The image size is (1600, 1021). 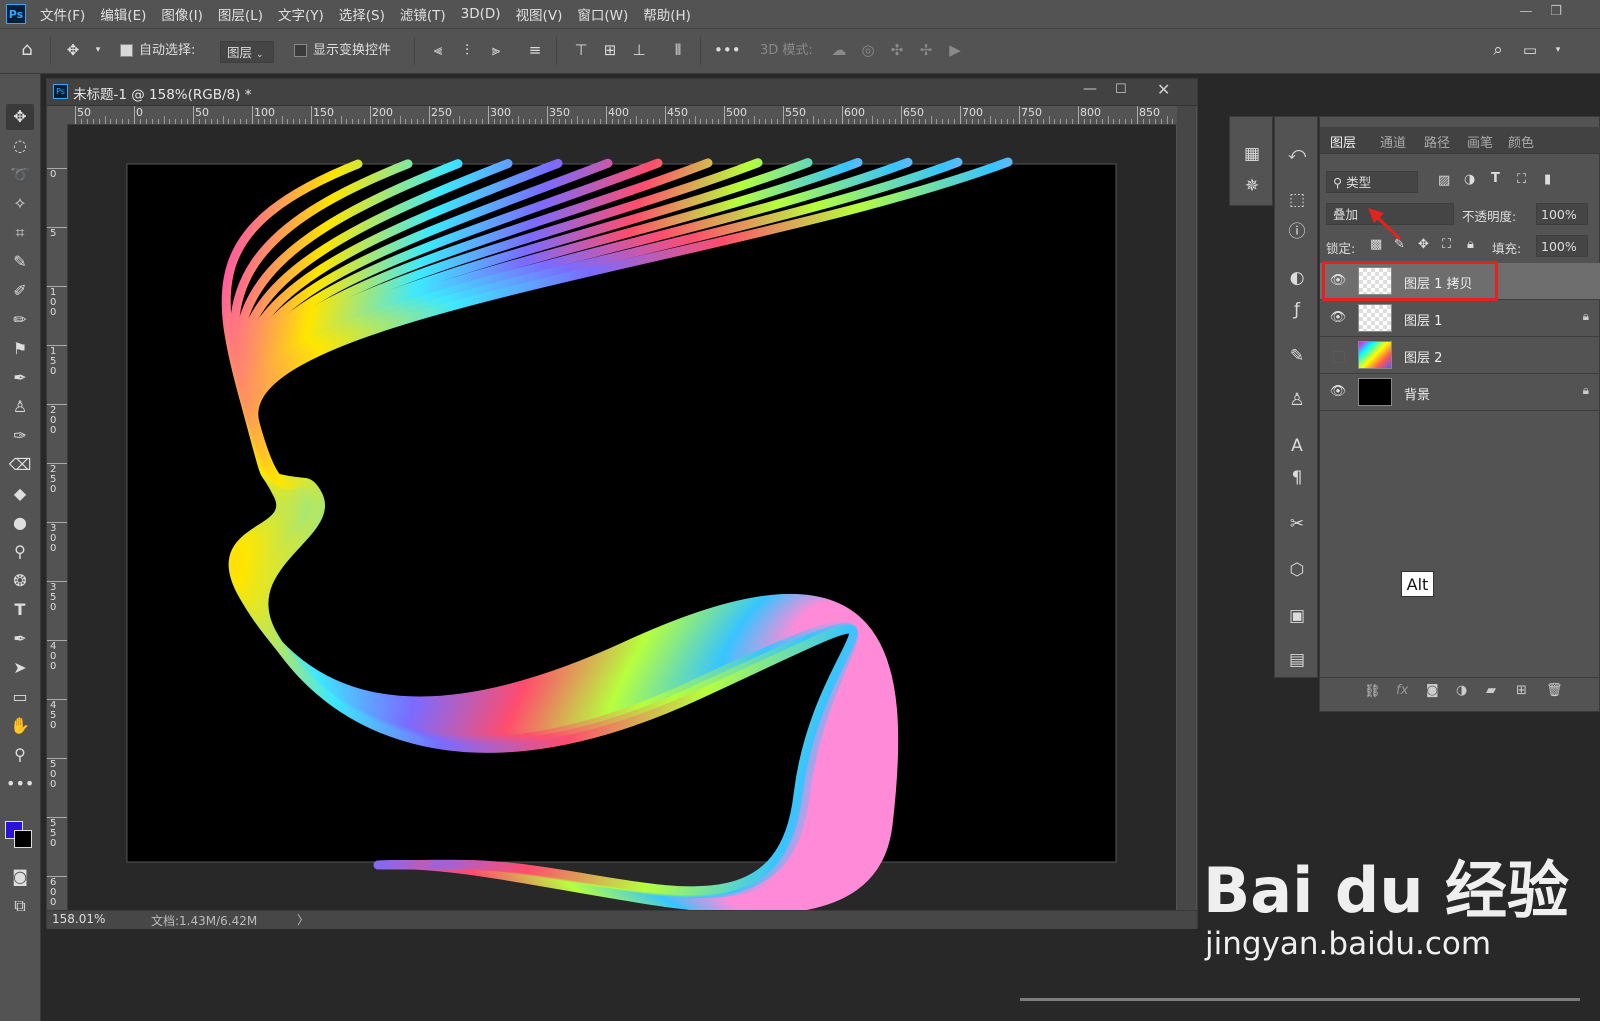 What do you see at coordinates (27, 50) in the screenshot?
I see `home-icon: ⌂` at bounding box center [27, 50].